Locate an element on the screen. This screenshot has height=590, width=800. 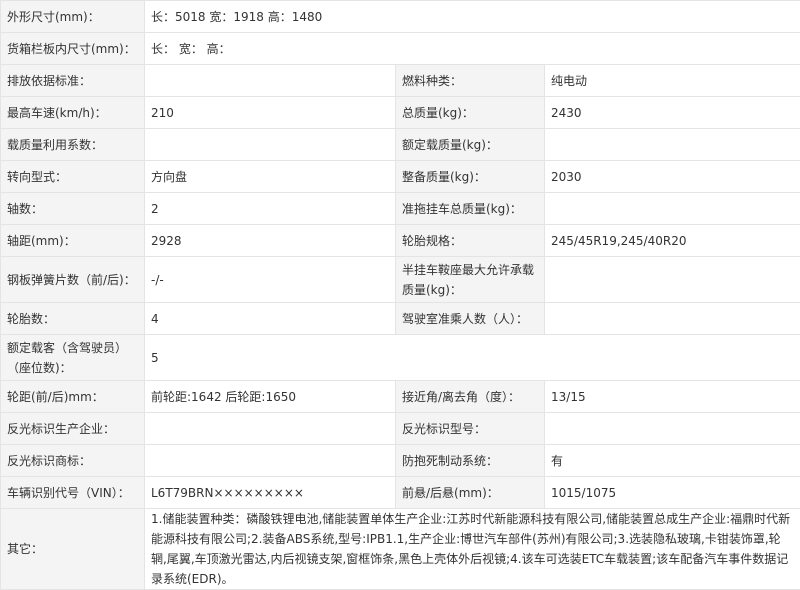
field-label: 货箱栏板内尺寸(mm)： is located at coordinates (73, 49).